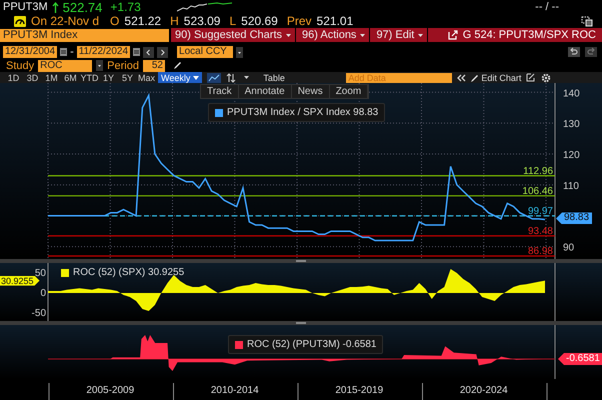  What do you see at coordinates (568, 248) in the screenshot?
I see `axis-label: 90` at bounding box center [568, 248].